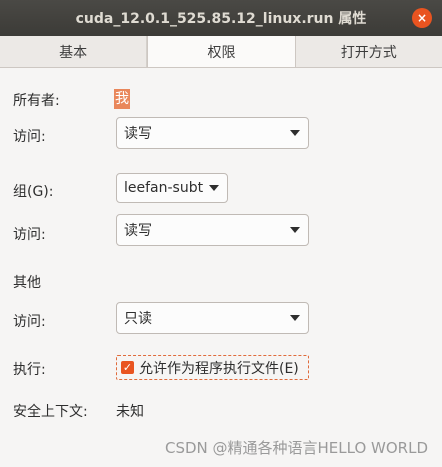  I want to click on owner-value: 我, so click(122, 99).